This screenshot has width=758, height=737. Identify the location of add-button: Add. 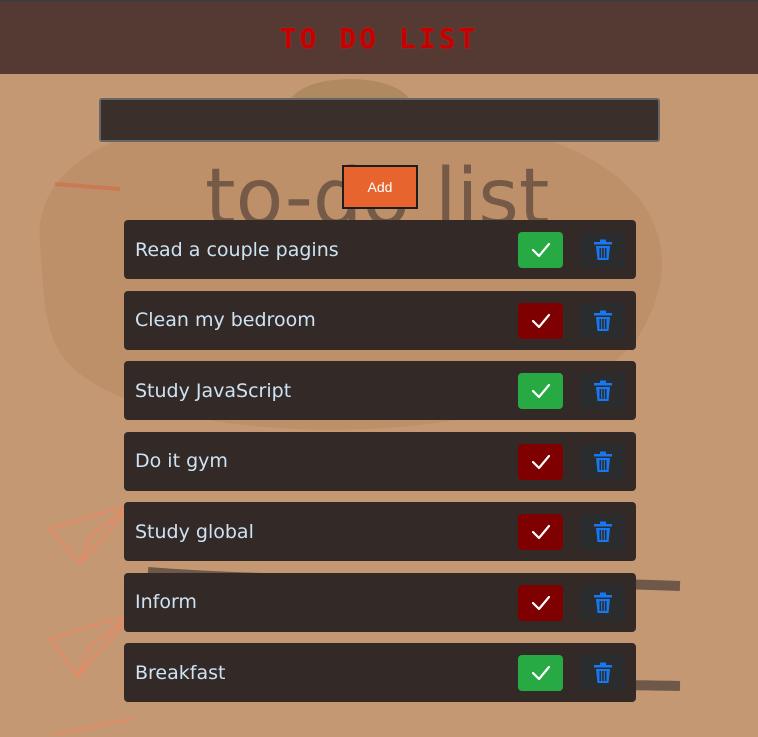
(380, 187).